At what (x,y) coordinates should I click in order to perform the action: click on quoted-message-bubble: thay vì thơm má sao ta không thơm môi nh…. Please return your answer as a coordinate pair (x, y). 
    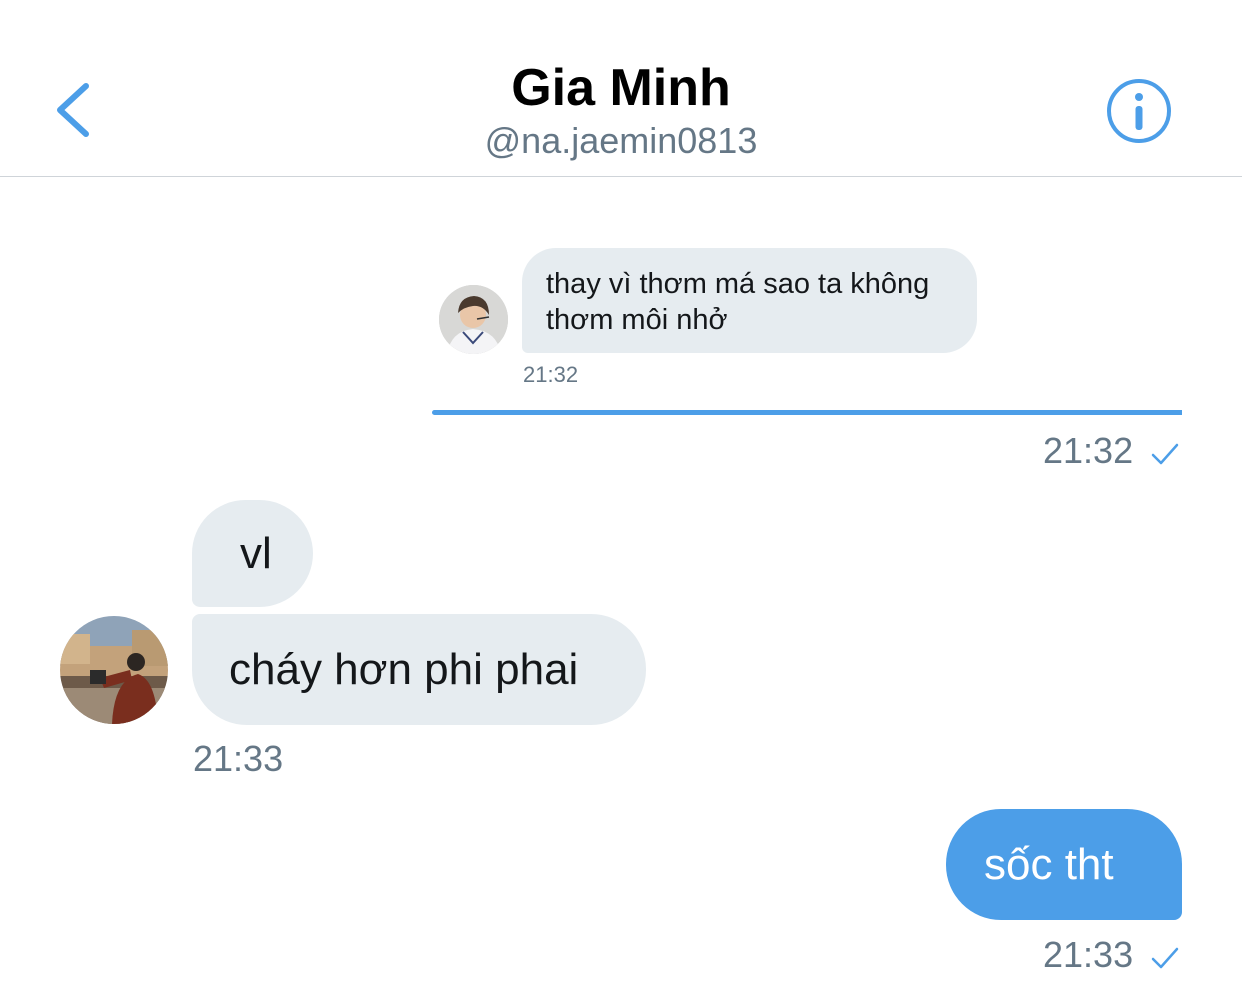
    Looking at the image, I should click on (749, 300).